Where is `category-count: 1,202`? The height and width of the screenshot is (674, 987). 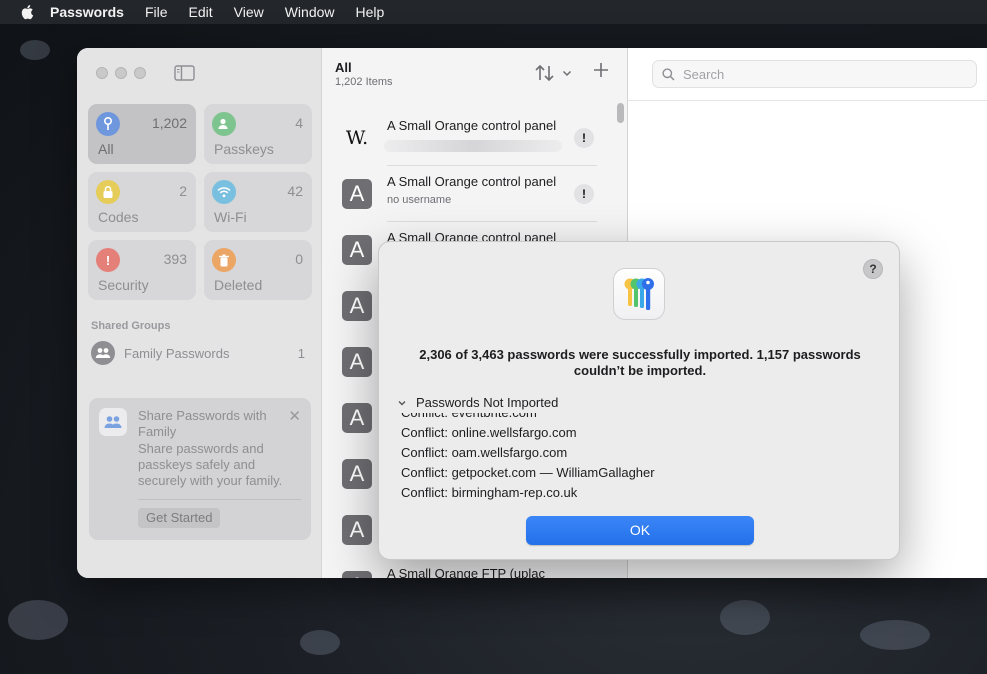 category-count: 1,202 is located at coordinates (169, 123).